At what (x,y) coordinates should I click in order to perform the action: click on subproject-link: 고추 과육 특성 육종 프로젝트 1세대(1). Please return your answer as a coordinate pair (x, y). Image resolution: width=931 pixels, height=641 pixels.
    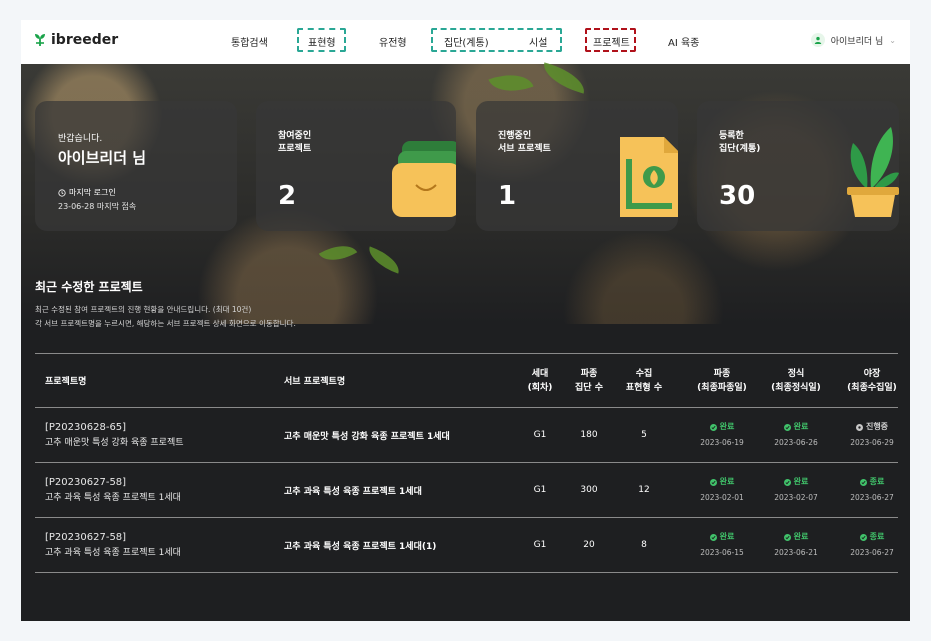
    Looking at the image, I should click on (404, 545).